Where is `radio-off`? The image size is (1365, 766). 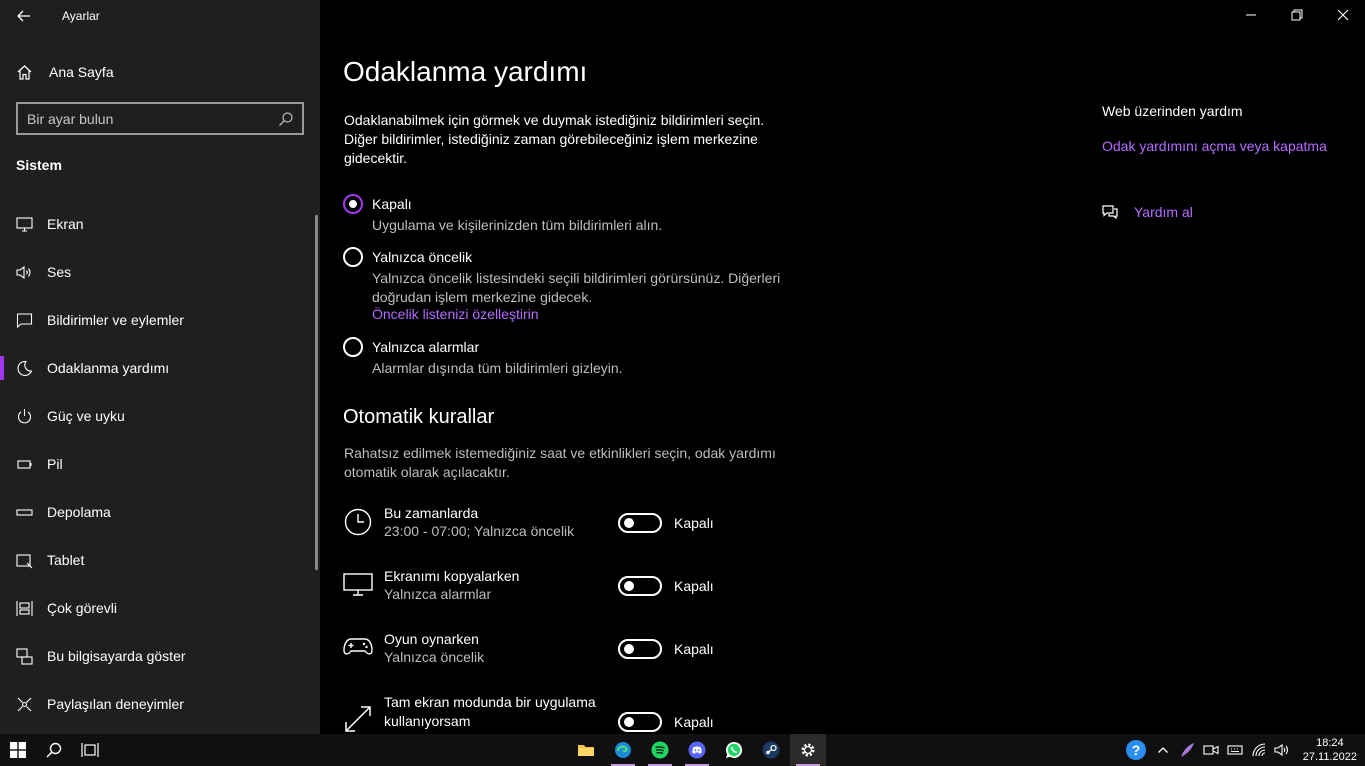 radio-off is located at coordinates (353, 204).